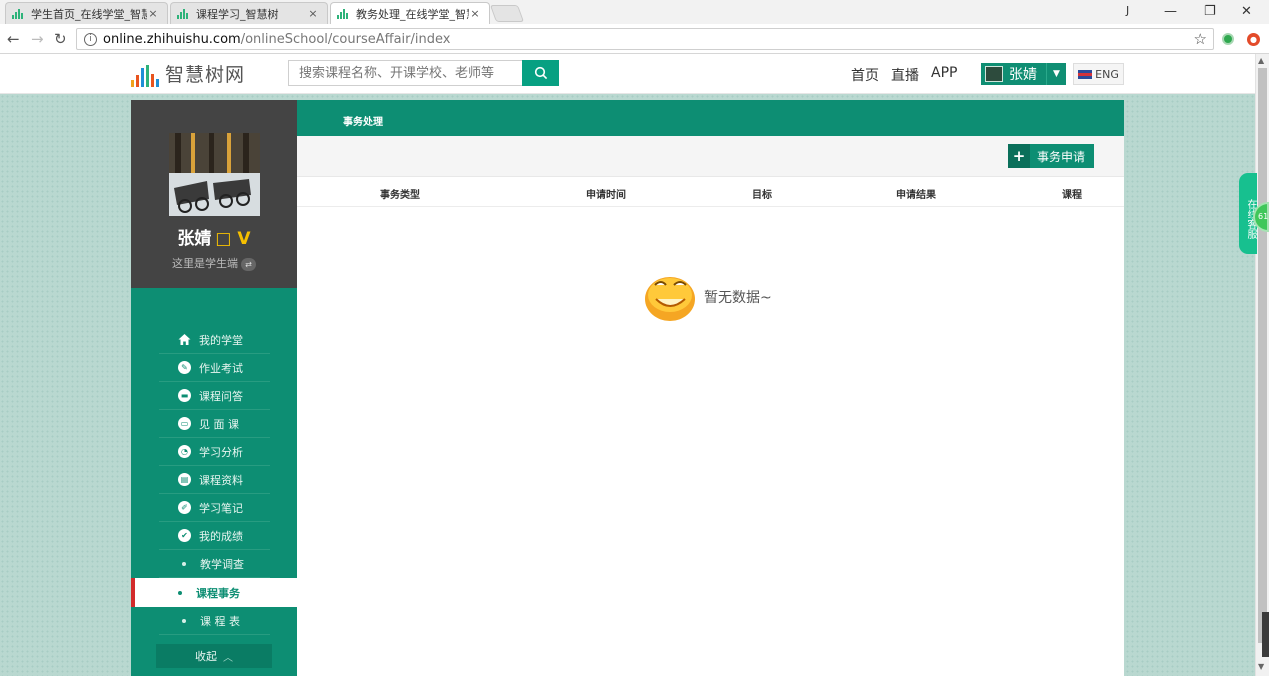 This screenshot has height=676, width=1269. I want to click on service-badge-count: 61, so click(1263, 216).